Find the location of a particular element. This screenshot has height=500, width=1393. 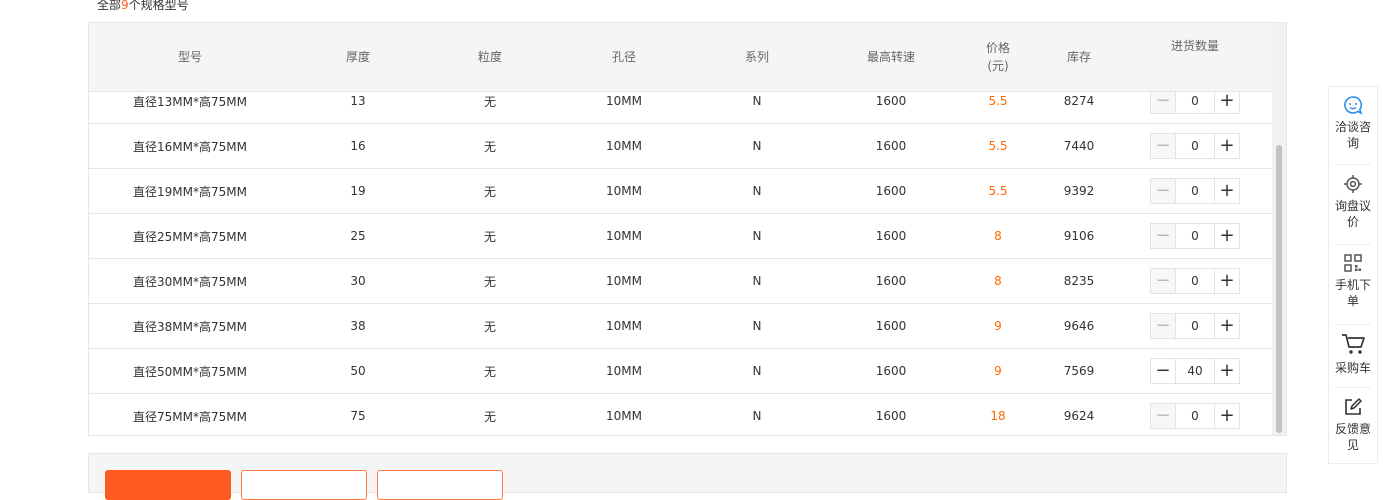

cell-model: 直径25MM*高75MM is located at coordinates (190, 236).